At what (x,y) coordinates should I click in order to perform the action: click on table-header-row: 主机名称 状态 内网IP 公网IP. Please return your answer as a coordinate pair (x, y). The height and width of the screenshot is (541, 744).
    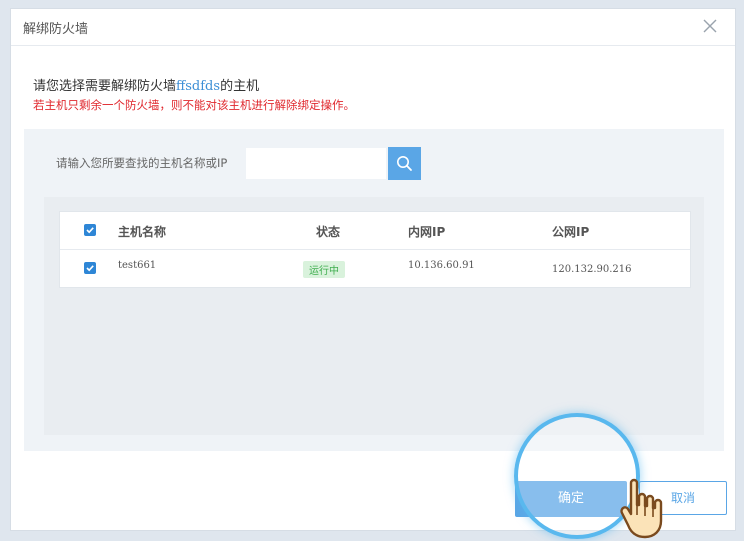
    Looking at the image, I should click on (375, 231).